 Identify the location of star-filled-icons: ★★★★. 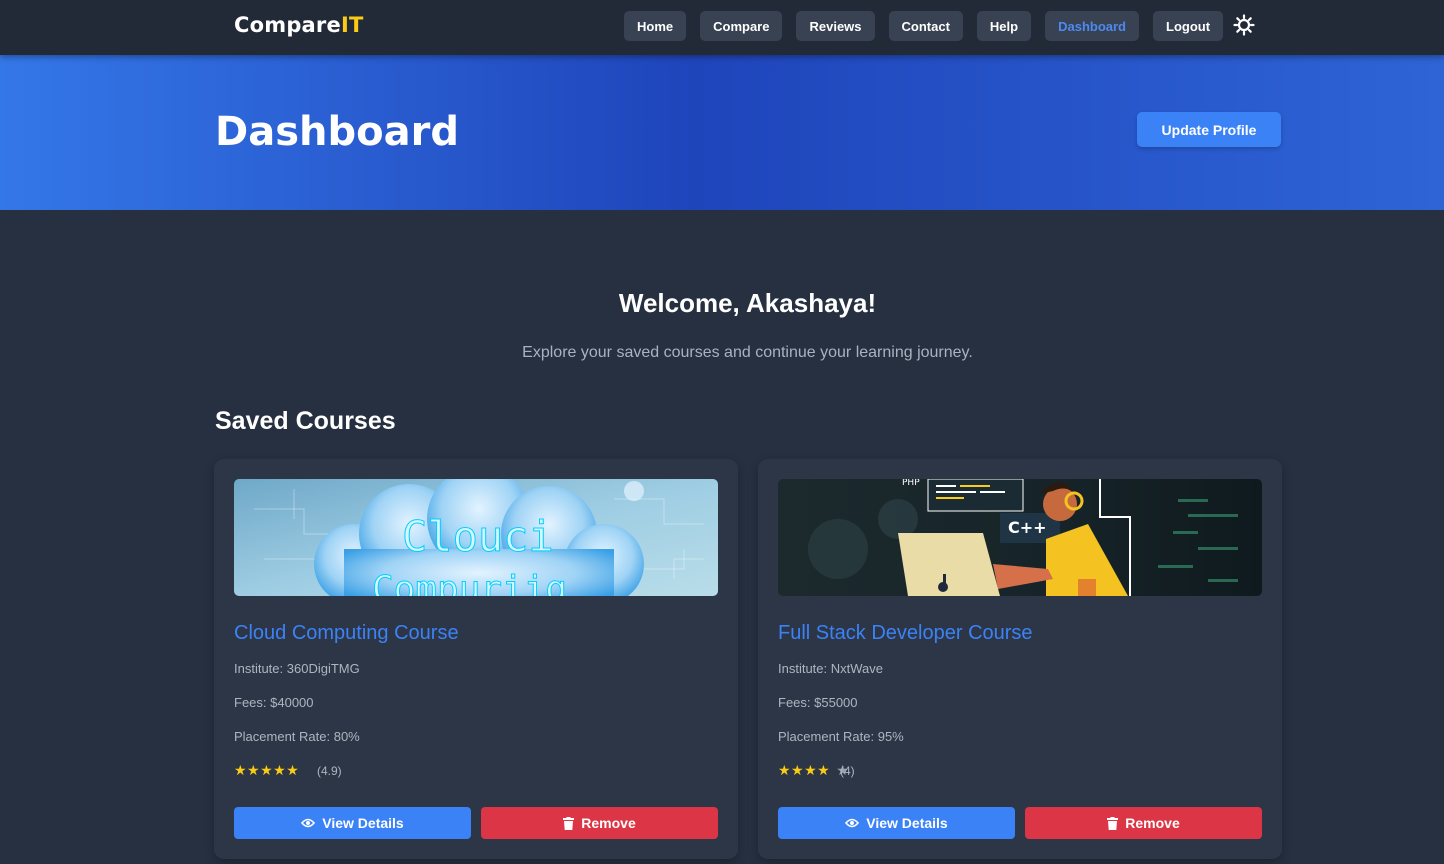
(804, 770).